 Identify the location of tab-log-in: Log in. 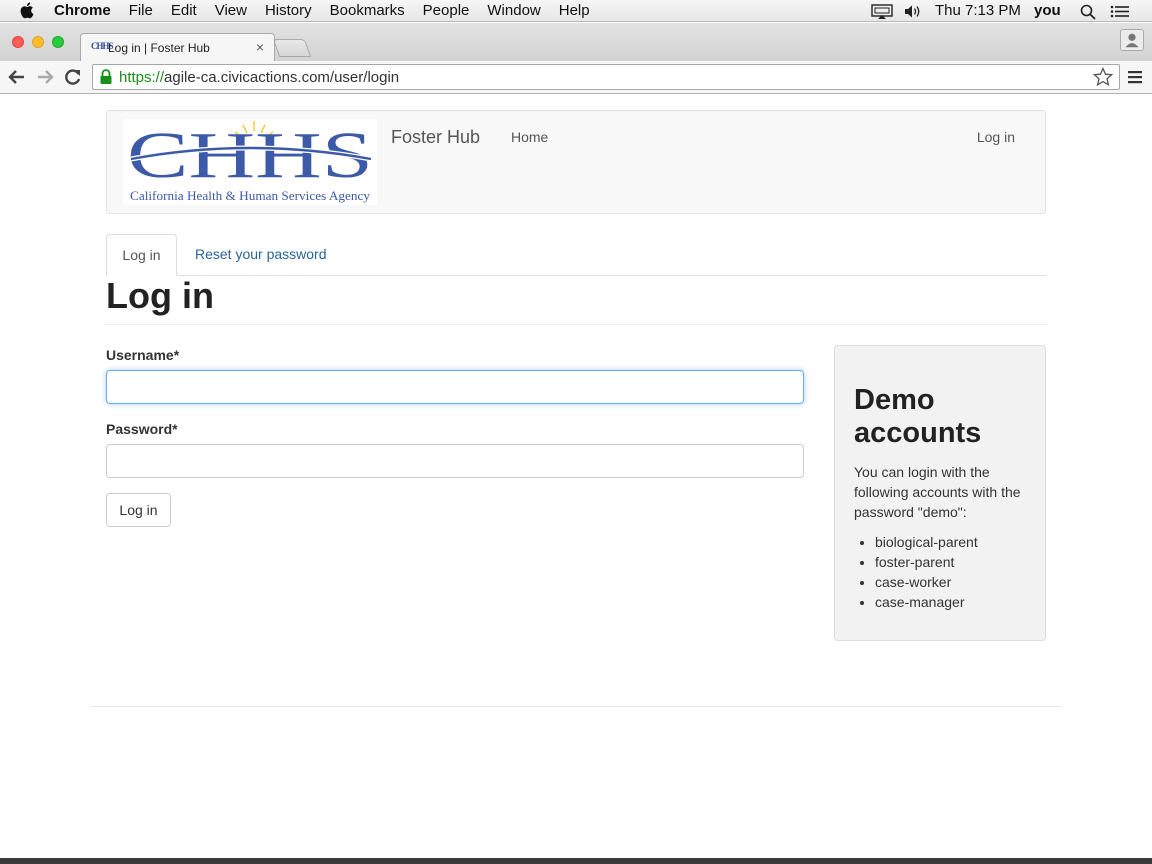
(141, 255).